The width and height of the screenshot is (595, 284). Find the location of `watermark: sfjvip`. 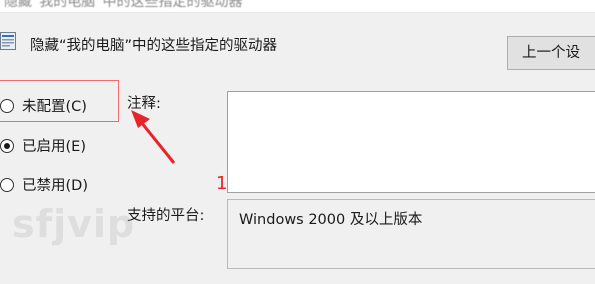

watermark: sfjvip is located at coordinates (74, 224).